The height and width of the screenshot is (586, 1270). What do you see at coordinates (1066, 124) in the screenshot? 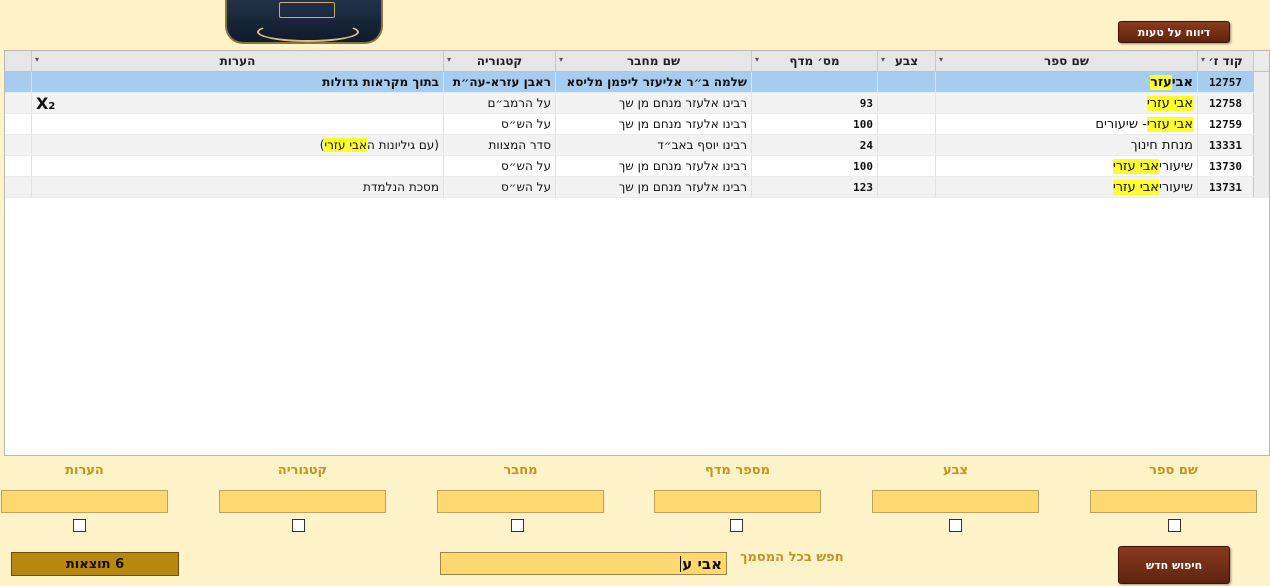
I see `book-name-cell: אבי עזרי - שיעורים` at bounding box center [1066, 124].